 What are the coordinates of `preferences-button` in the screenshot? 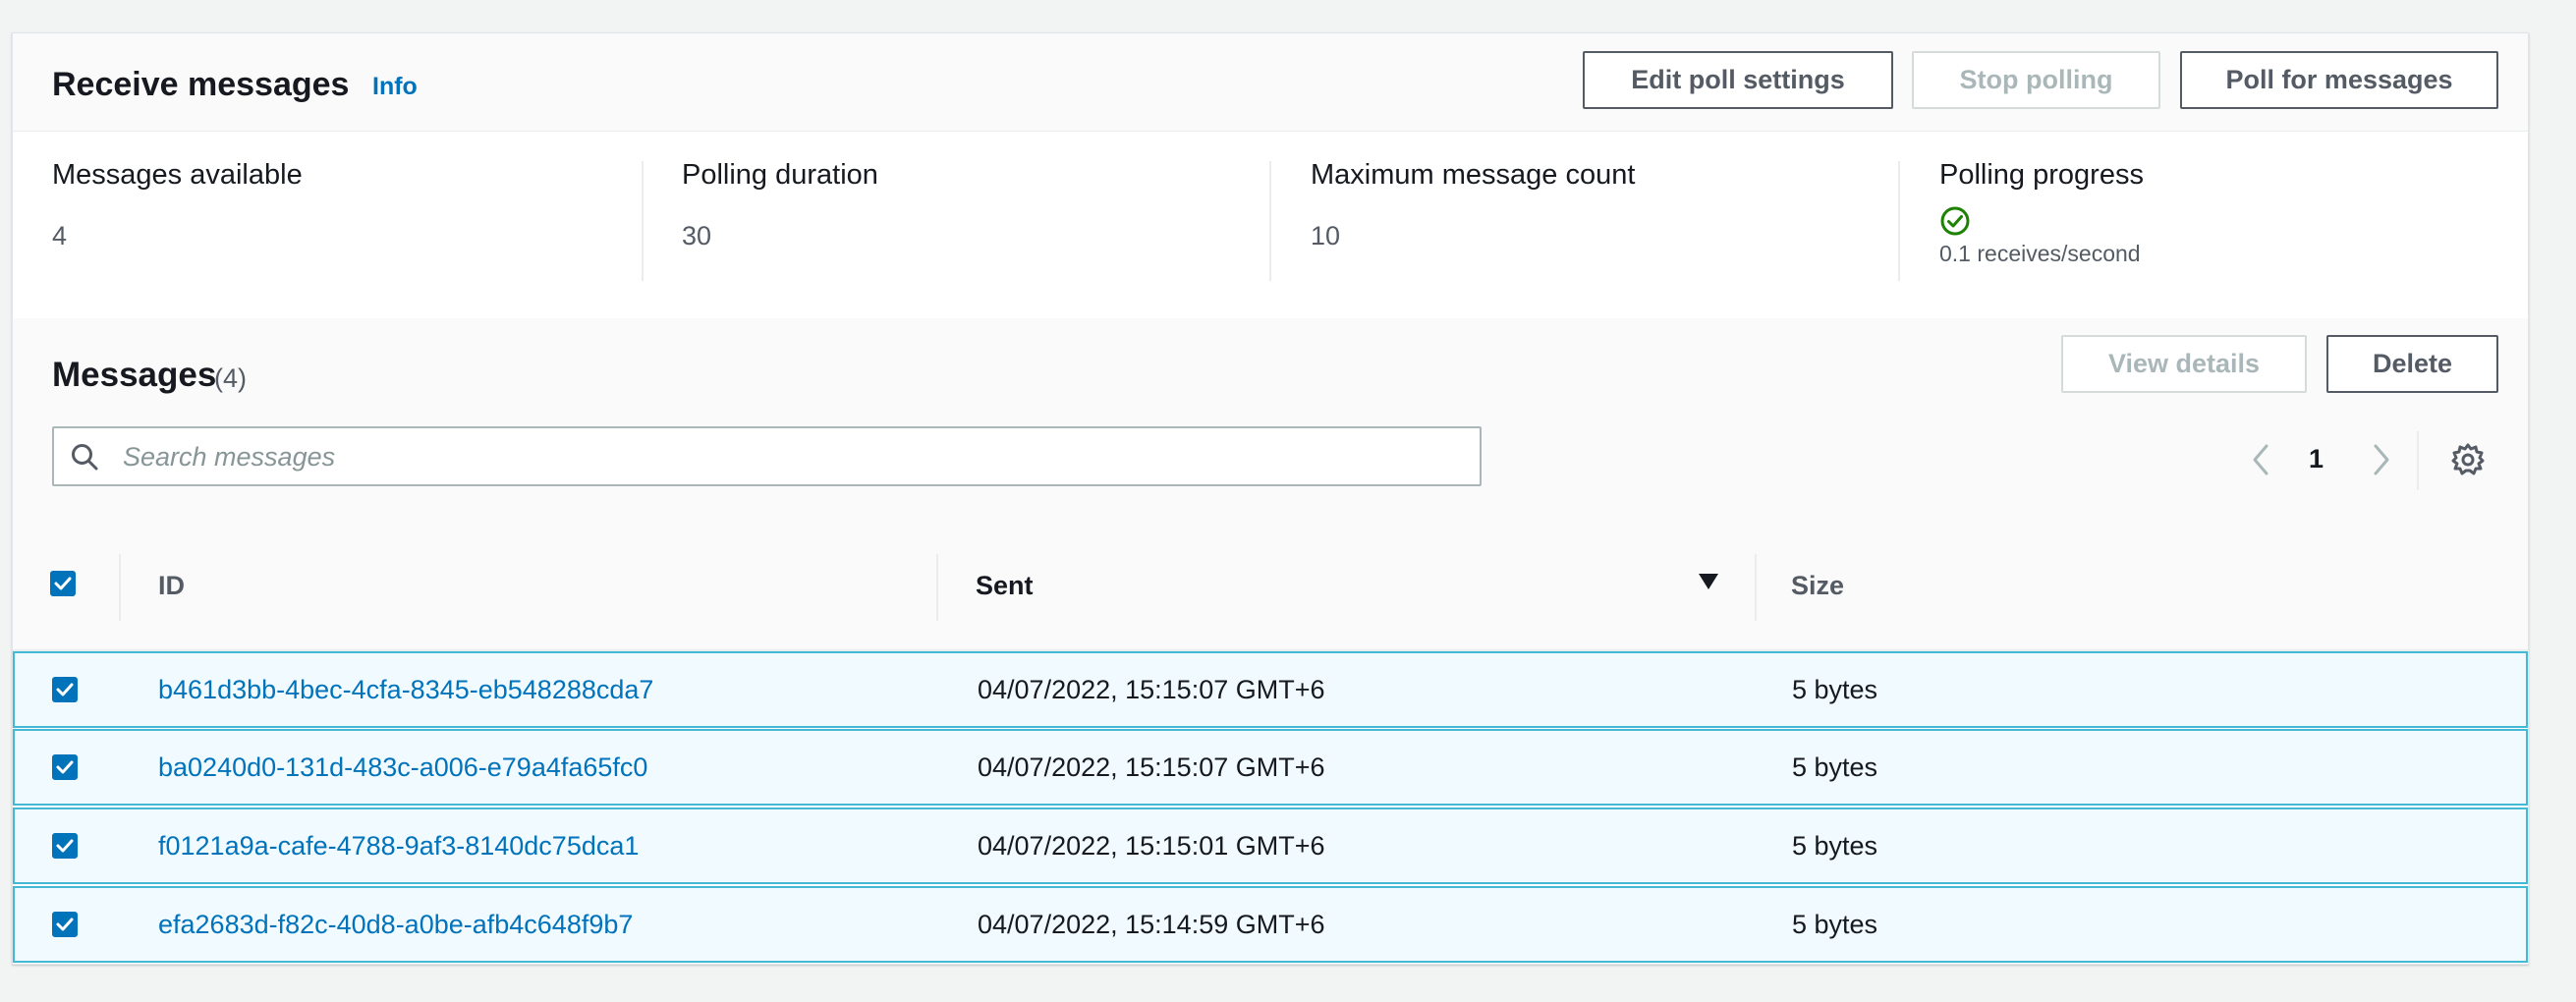 It's located at (2468, 462).